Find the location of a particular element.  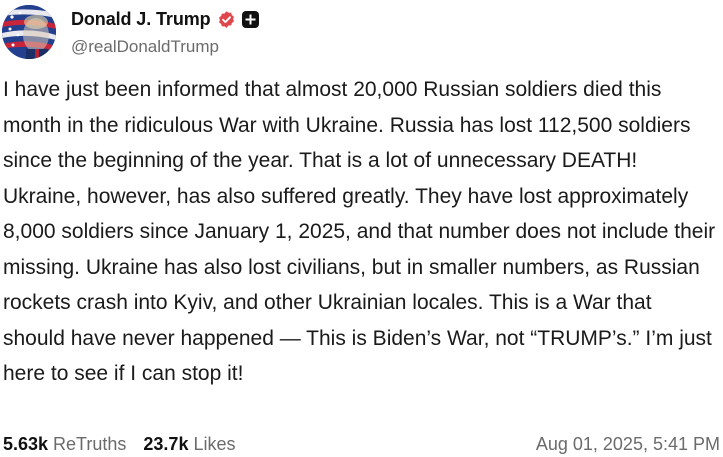

author-handle: @realDonaldTrump is located at coordinates (165, 47).